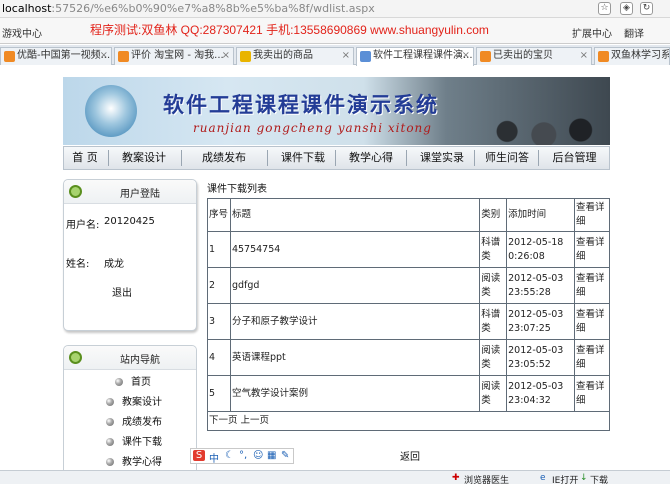 The height and width of the screenshot is (486, 670). What do you see at coordinates (301, 104) in the screenshot?
I see `site-title: 软件工程课程课件演示系统` at bounding box center [301, 104].